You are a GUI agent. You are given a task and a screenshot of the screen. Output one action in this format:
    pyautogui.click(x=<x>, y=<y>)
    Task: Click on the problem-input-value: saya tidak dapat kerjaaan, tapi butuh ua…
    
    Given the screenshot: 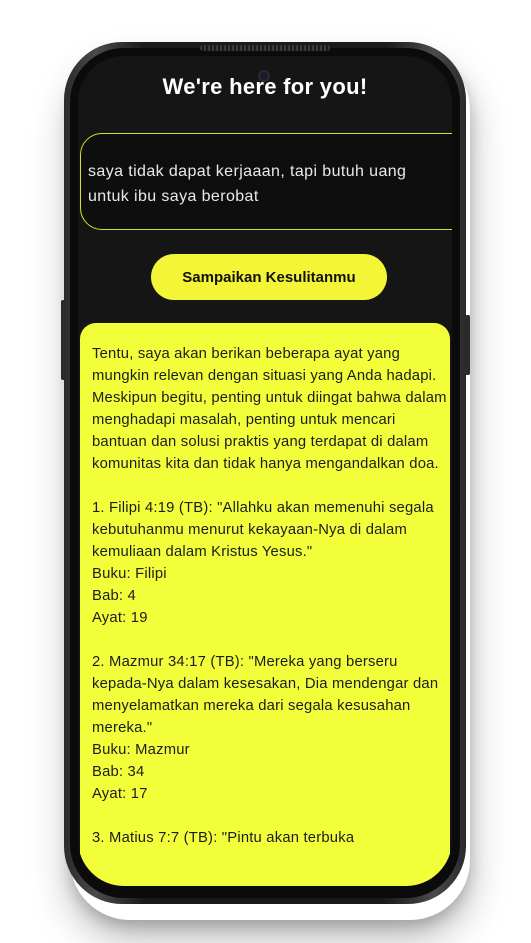 What is the action you would take?
    pyautogui.click(x=263, y=184)
    